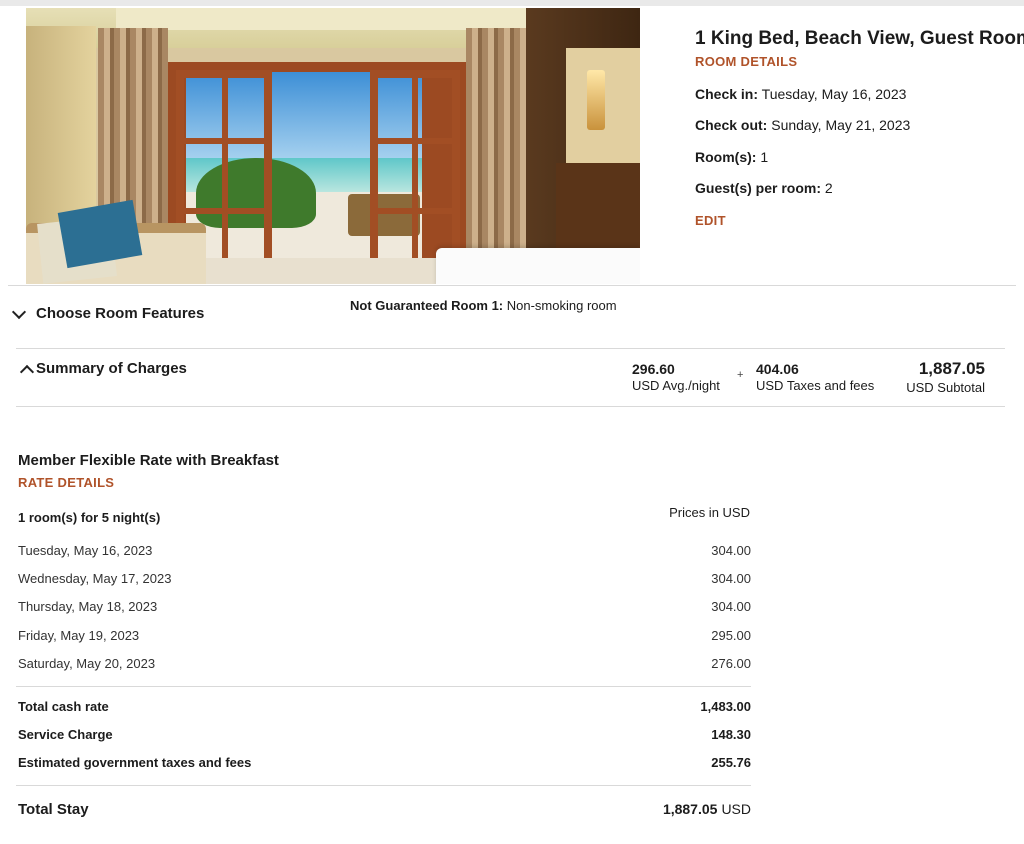  I want to click on not-guaranteed-note: Not Guaranteed Room 1: Non-smoking room, so click(483, 305).